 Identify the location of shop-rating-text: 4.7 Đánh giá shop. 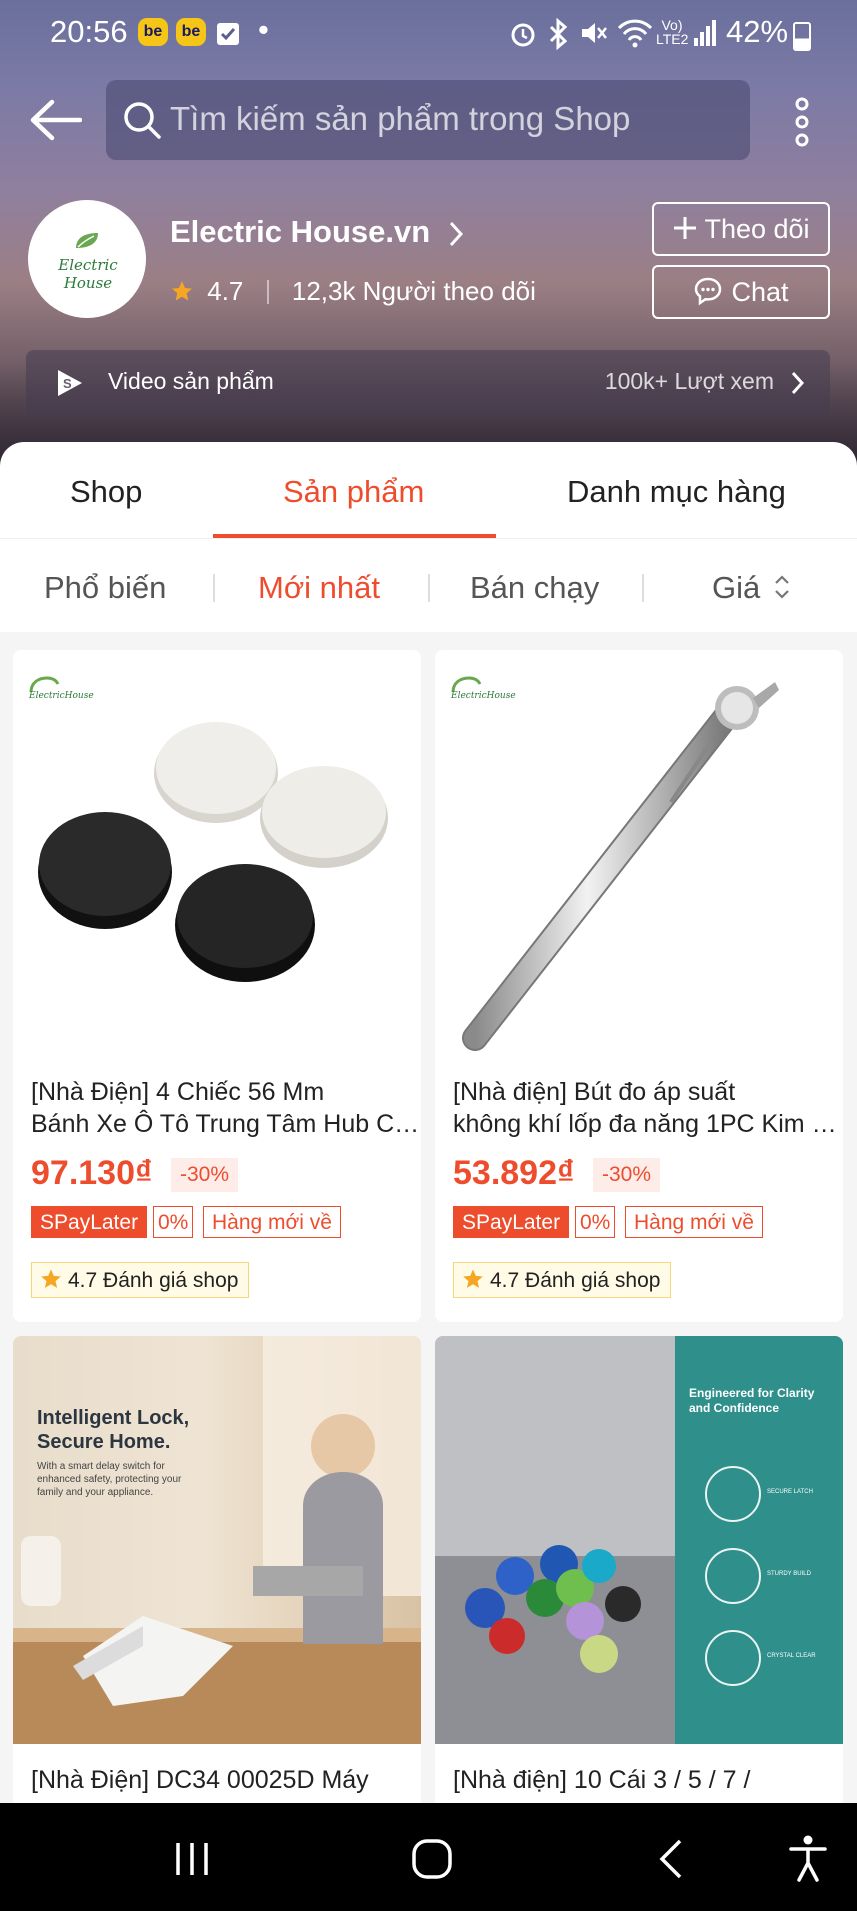
(153, 1280).